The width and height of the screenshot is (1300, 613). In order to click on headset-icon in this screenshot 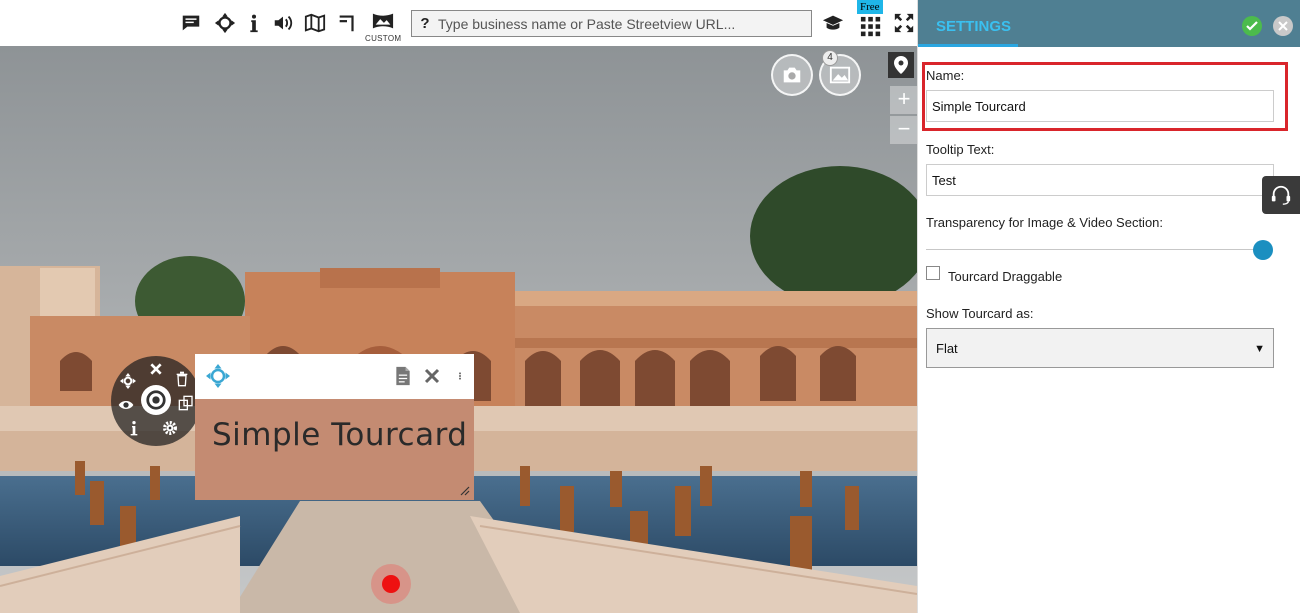, I will do `click(1281, 195)`.